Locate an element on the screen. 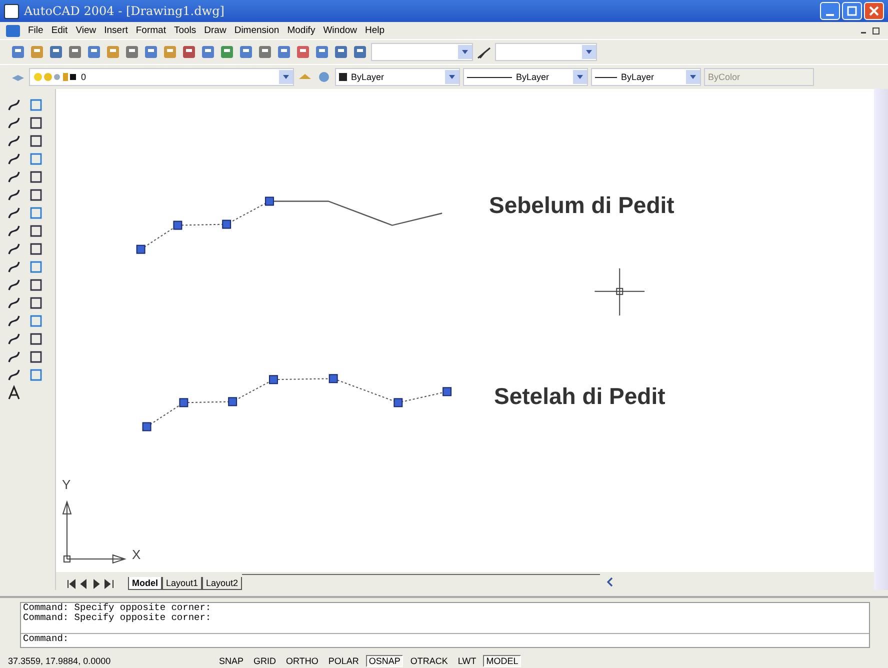 The image size is (888, 668). status-toggle: POLAR is located at coordinates (343, 661).